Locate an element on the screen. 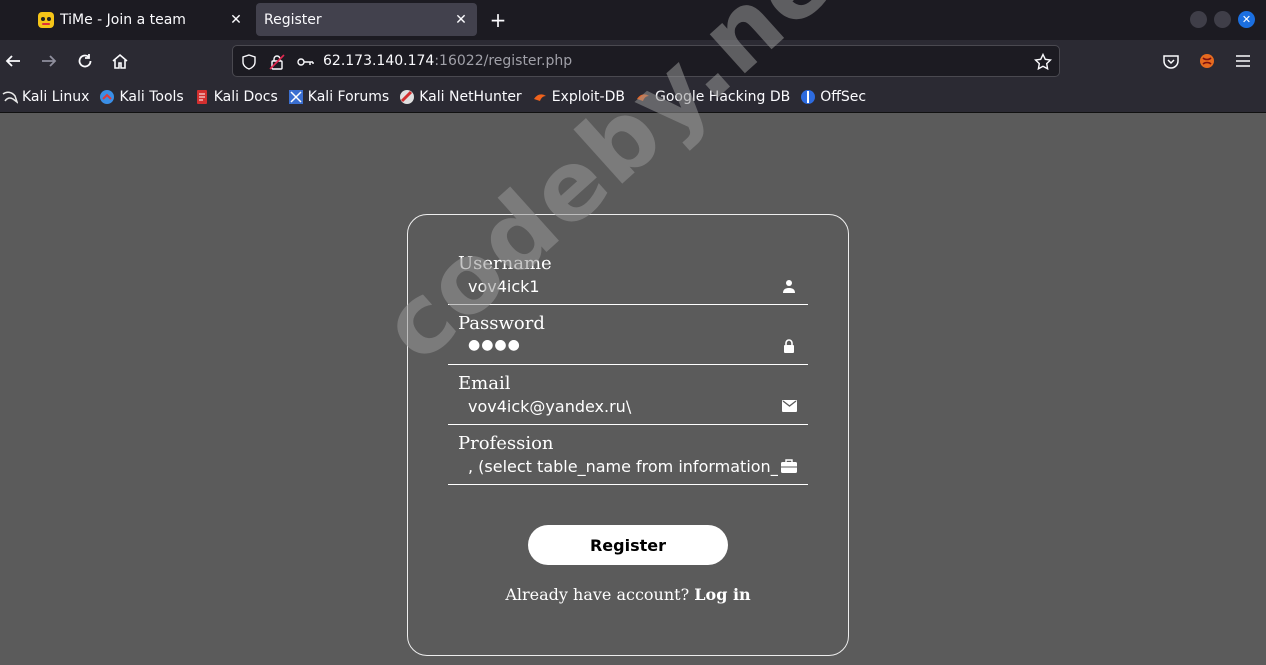 This screenshot has height=665, width=1266. bookmark-label: Kali NetHunter is located at coordinates (470, 96).